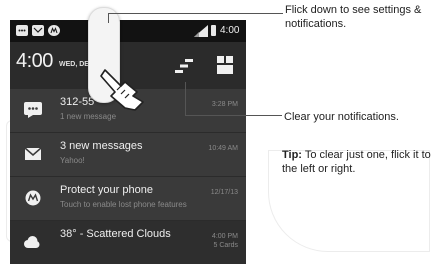  Describe the element at coordinates (128, 242) in the screenshot. I see `notification-item: 38° - Scattered Clouds 4:00 PM 5 Cards` at that location.